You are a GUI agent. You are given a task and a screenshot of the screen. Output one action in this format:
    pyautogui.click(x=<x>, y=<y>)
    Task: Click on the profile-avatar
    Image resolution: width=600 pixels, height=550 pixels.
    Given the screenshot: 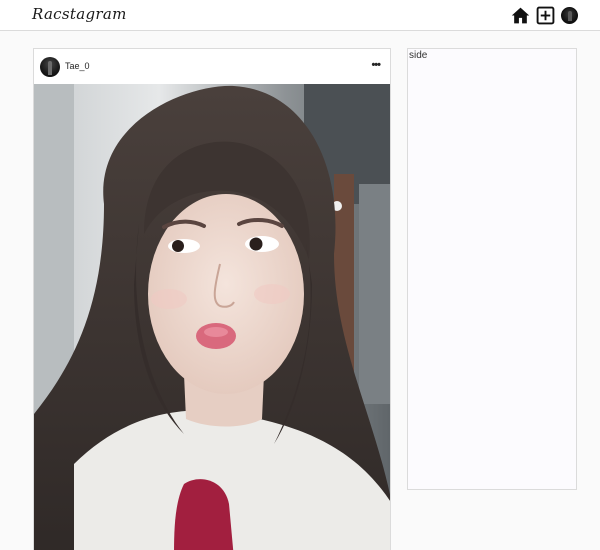 What is the action you would take?
    pyautogui.click(x=569, y=15)
    